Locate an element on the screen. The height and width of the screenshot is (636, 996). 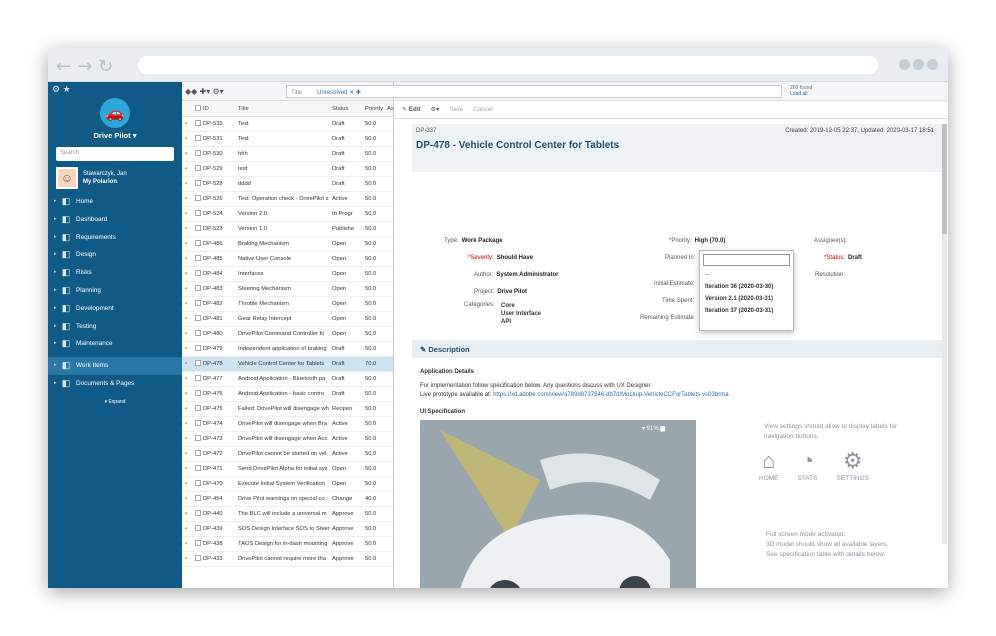
row-id: DP-484 is located at coordinates (219, 274).